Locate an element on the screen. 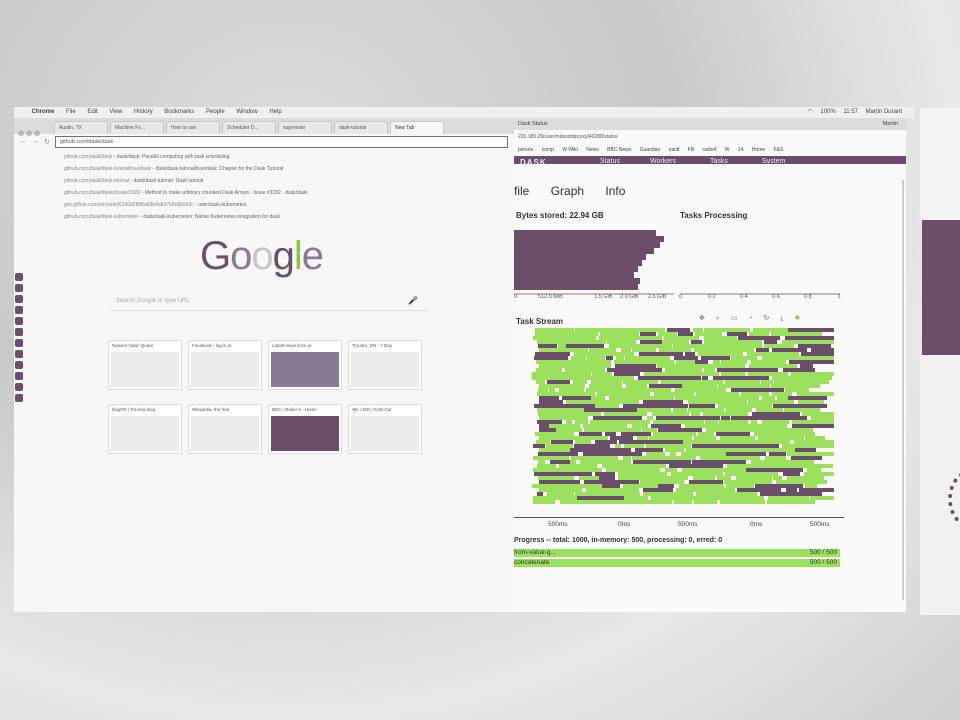  status-area: ◠ 100% 11:57 Martin Durant is located at coordinates (857, 112).